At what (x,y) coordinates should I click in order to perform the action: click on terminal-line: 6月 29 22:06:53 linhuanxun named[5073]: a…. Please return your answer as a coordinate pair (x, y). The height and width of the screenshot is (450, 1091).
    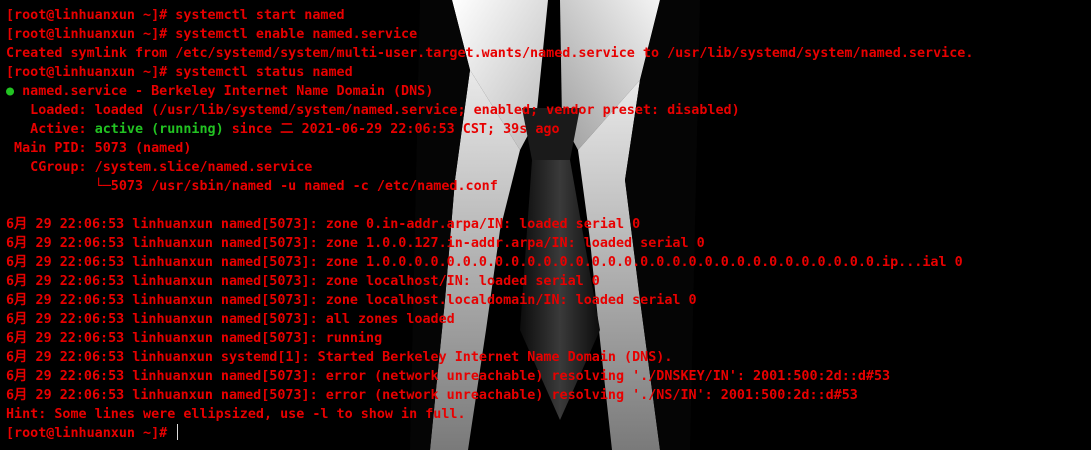
    Looking at the image, I should click on (230, 319).